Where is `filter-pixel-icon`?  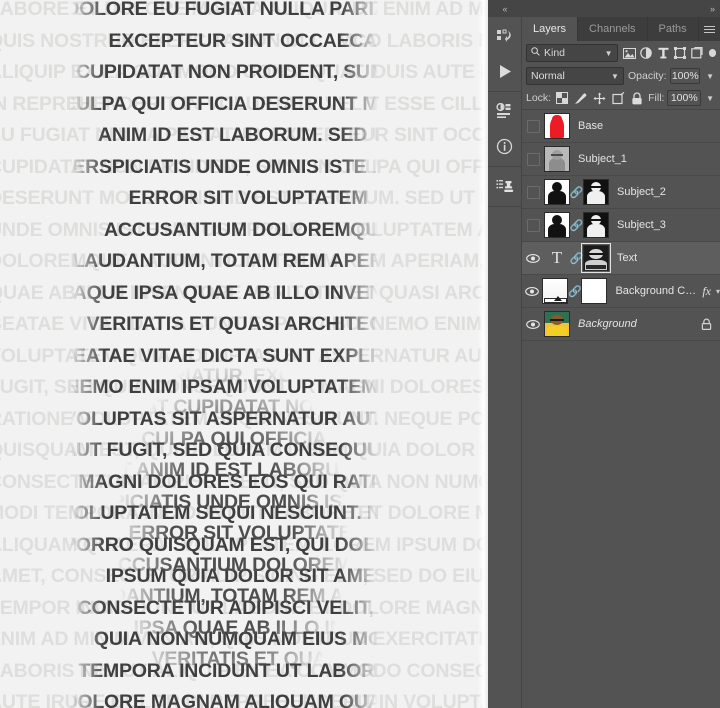 filter-pixel-icon is located at coordinates (629, 53).